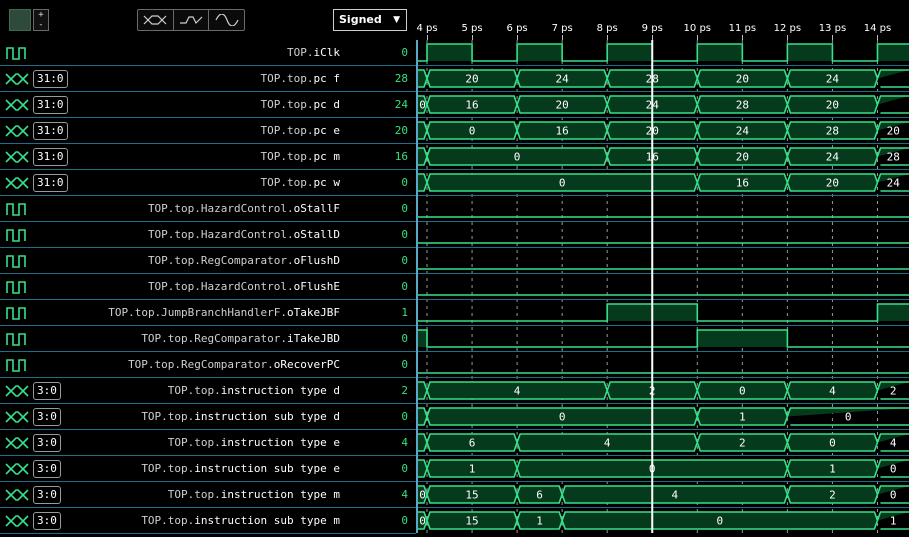  I want to click on signal-row: TOP.top.RegComparator.oFlushD 0, so click(208, 261).